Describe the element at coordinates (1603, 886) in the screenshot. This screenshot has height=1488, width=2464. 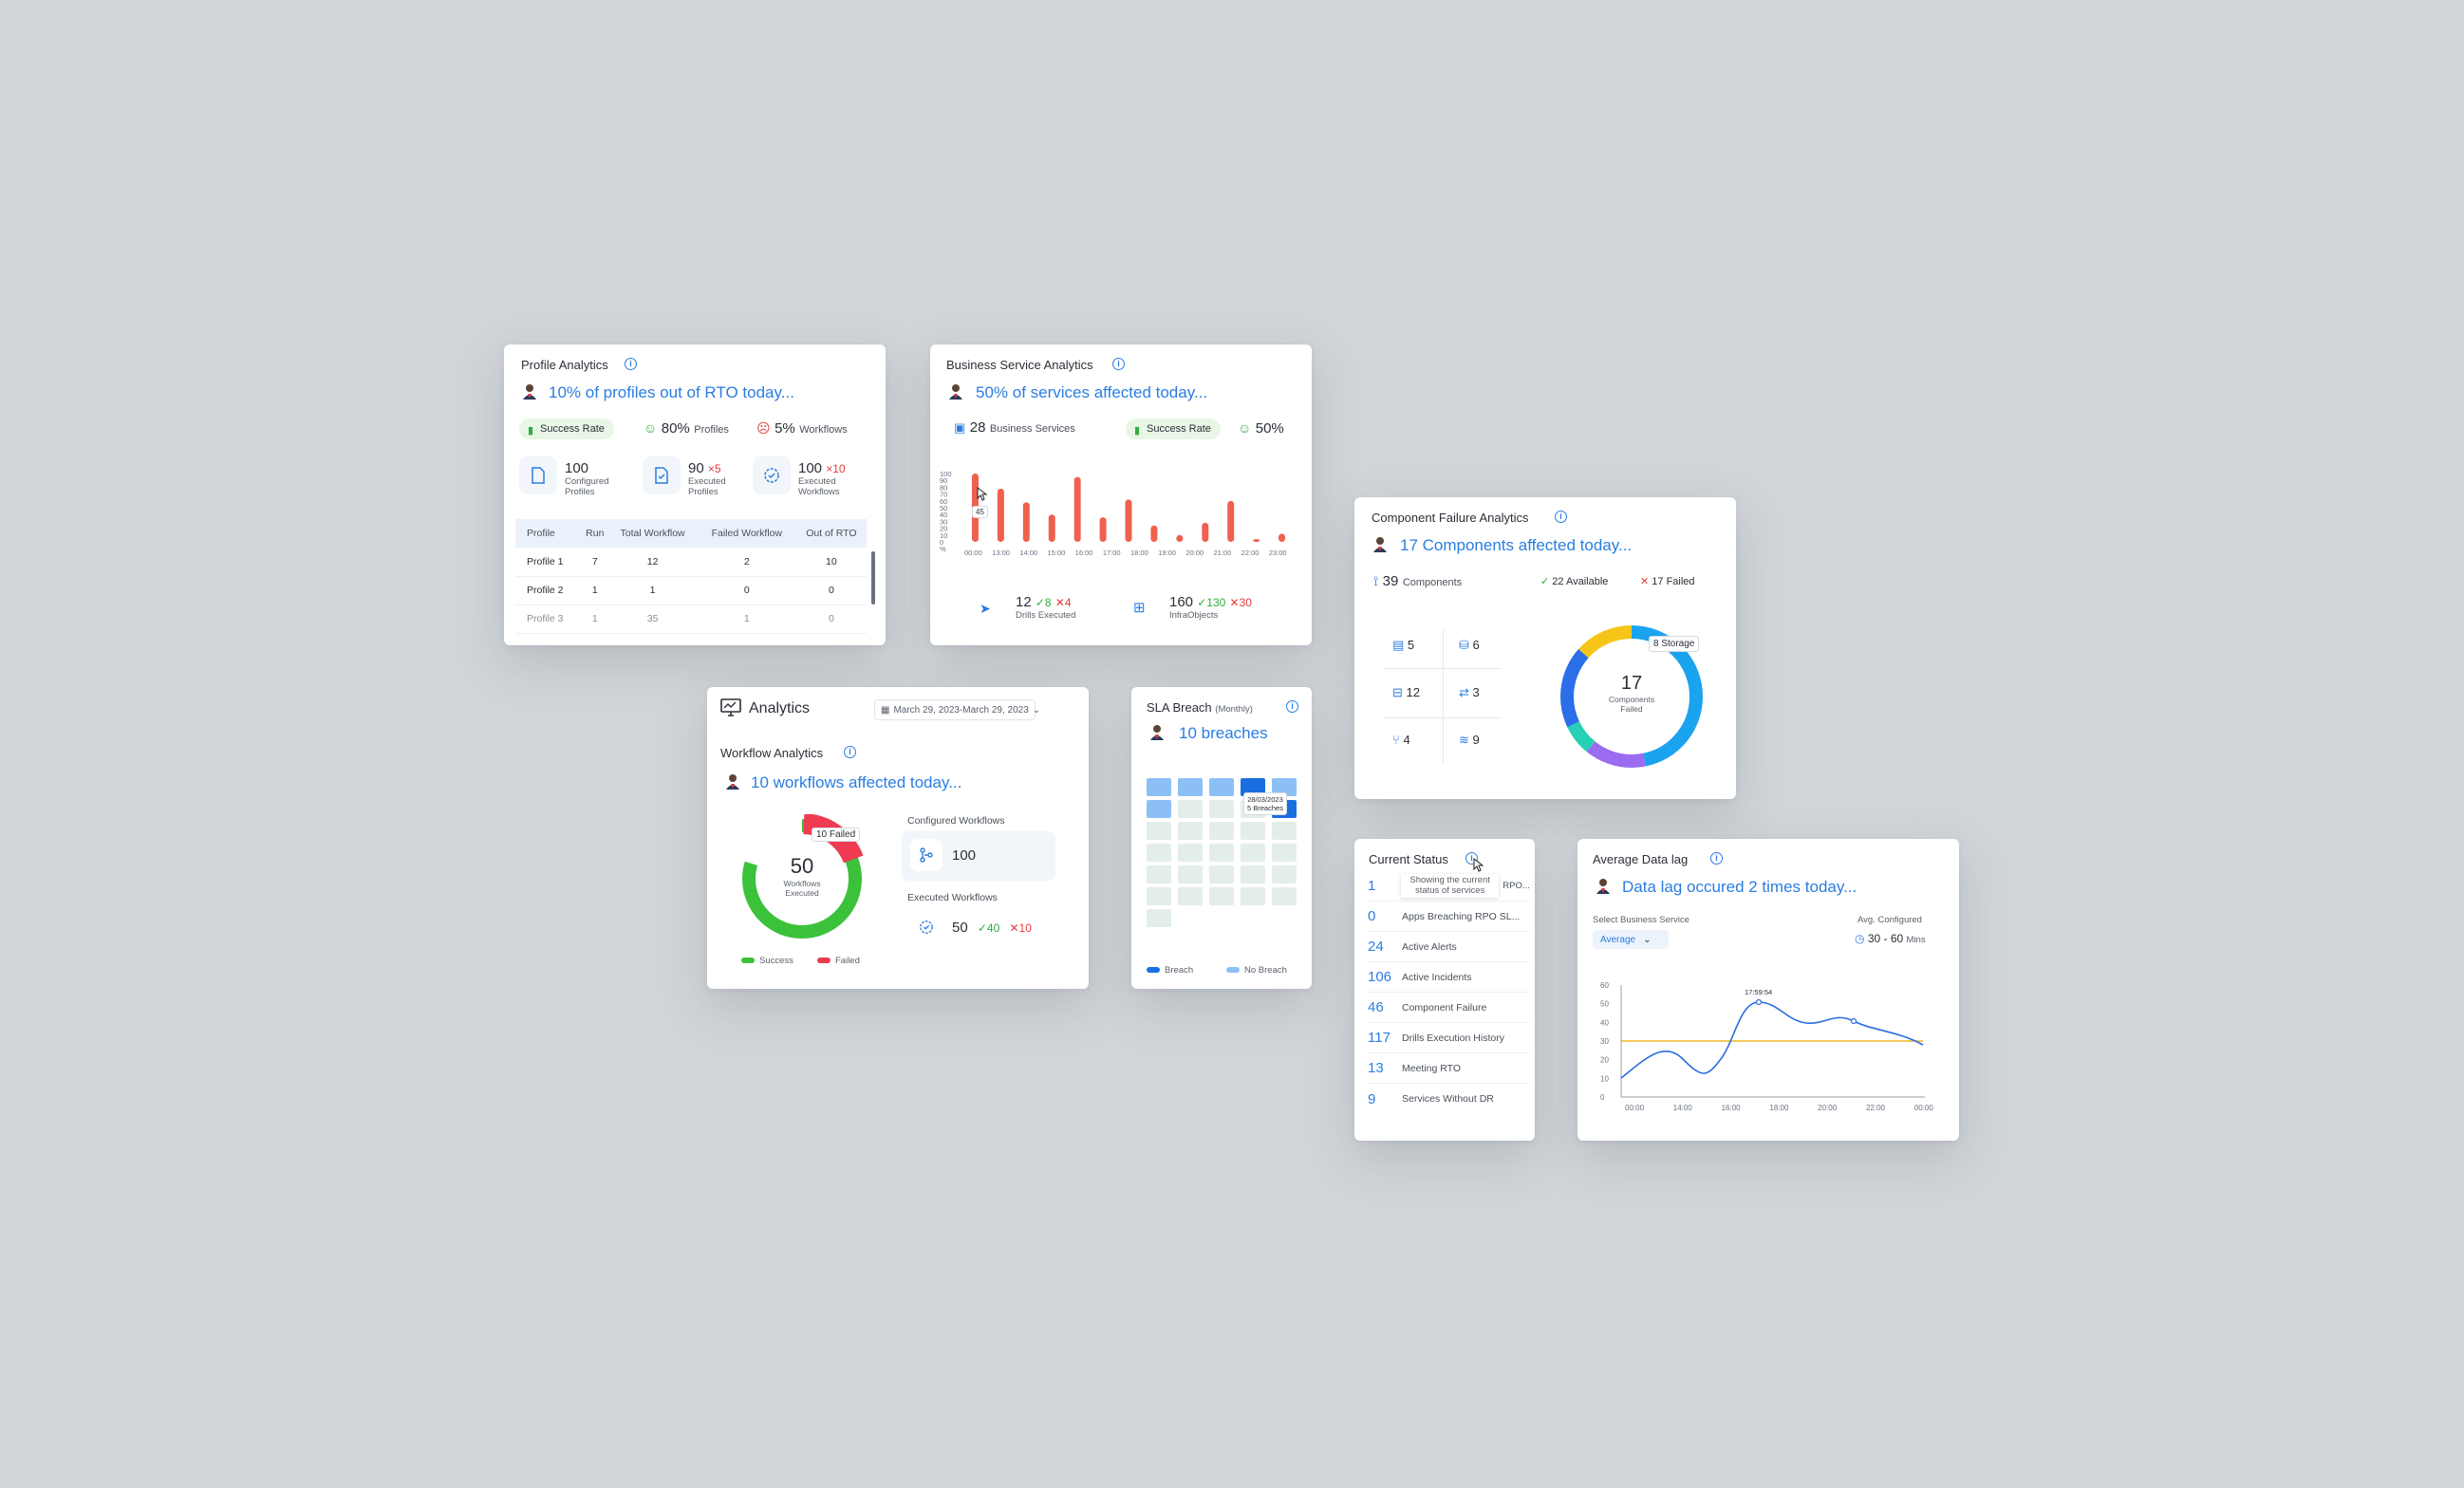
I see `avatar-icon` at that location.